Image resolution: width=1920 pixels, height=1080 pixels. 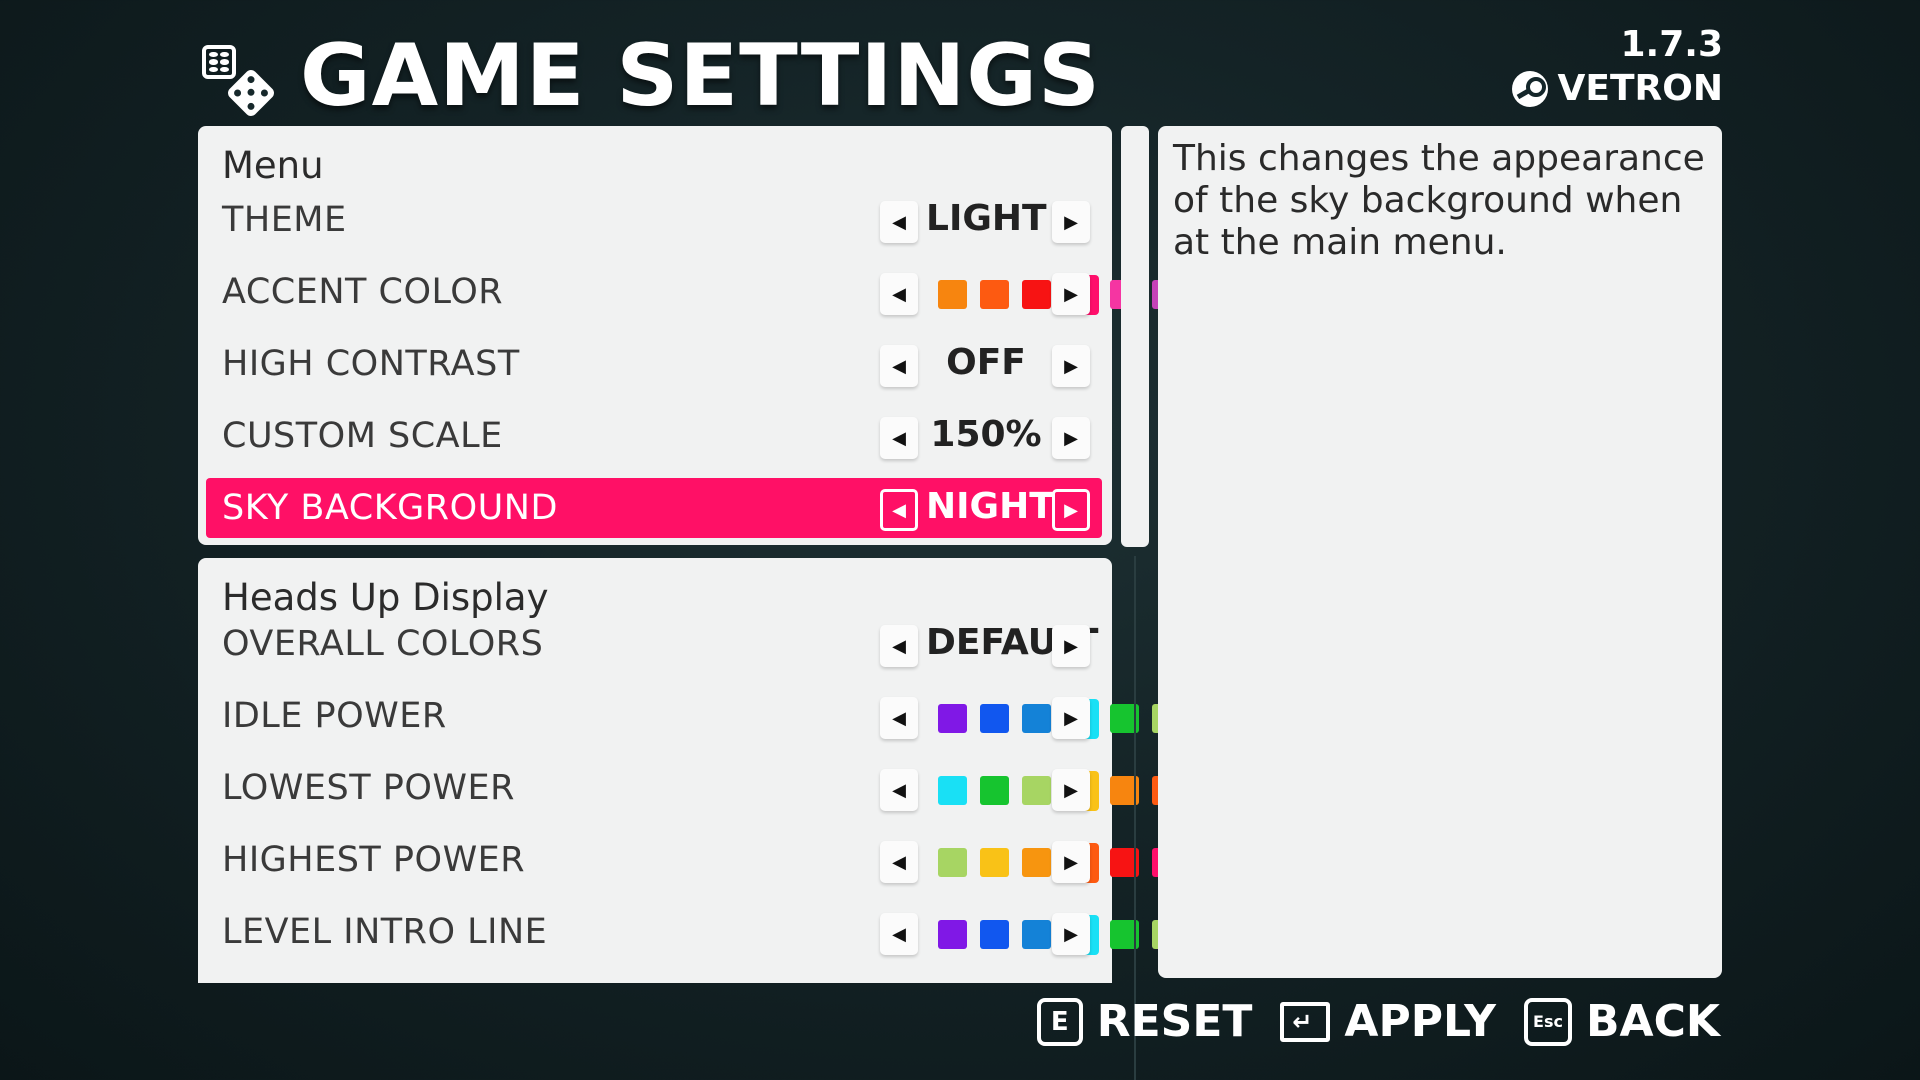 What do you see at coordinates (986, 218) in the screenshot?
I see `setting-value: LIGHT` at bounding box center [986, 218].